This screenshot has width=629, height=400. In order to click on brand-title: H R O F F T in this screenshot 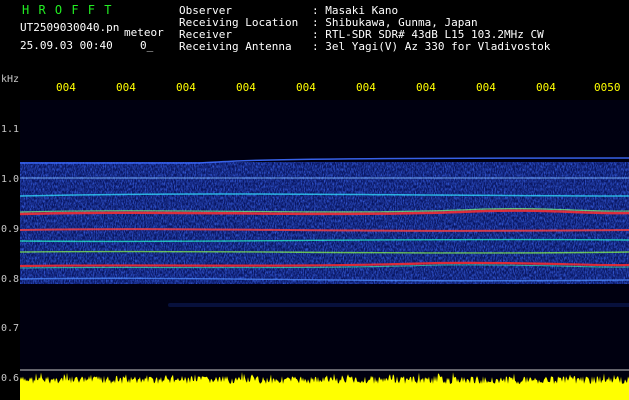, I will do `click(67, 10)`.